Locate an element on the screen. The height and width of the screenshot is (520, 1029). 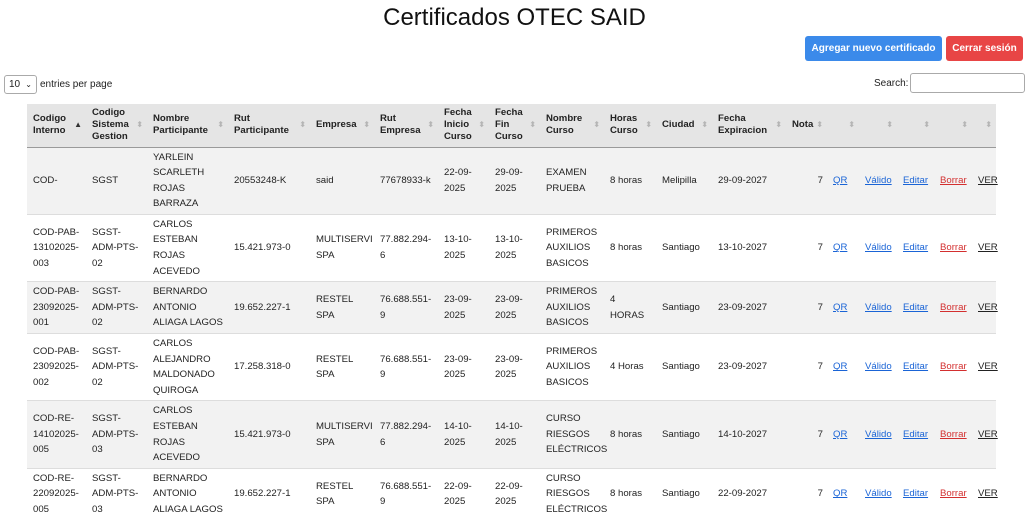
rut-empresa-cell: 76.688.551-9 is located at coordinates (406, 367).